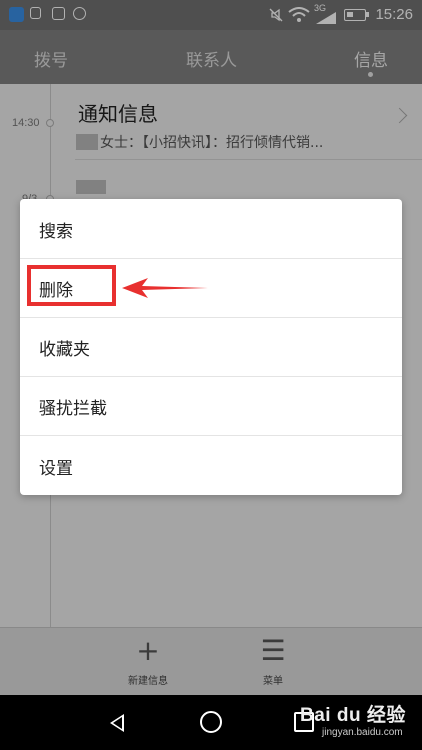 The image size is (422, 750). I want to click on menu-item-spam-block: 骚扰拦截, so click(211, 405).